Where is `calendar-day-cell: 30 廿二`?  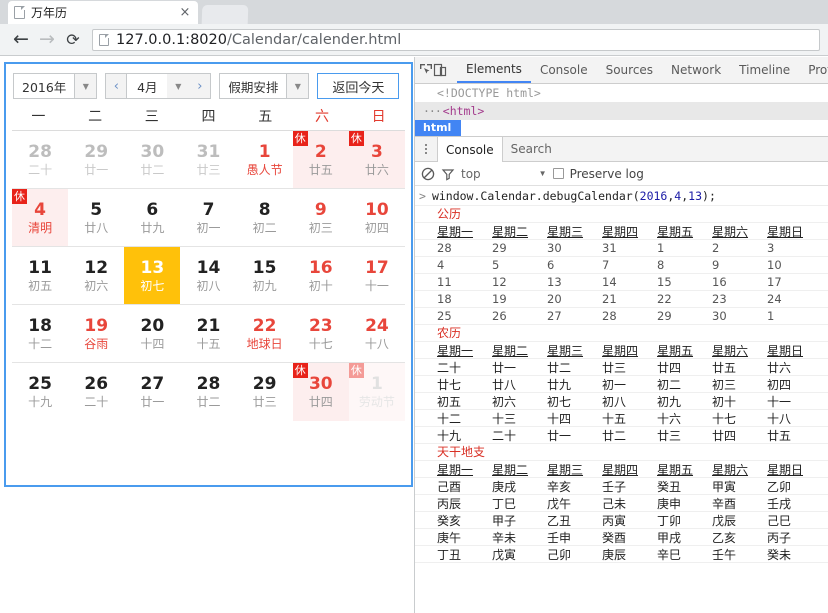 calendar-day-cell: 30 廿二 is located at coordinates (152, 159).